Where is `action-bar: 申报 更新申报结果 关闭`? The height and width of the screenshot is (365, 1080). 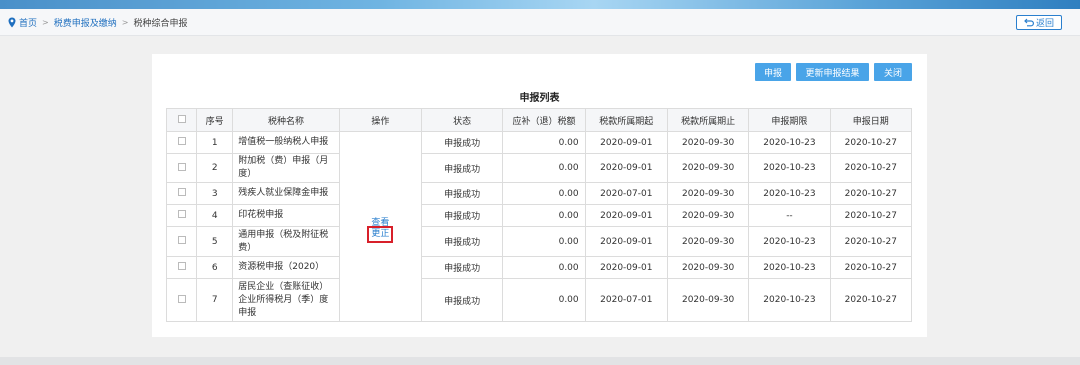 action-bar: 申报 更新申报结果 关闭 is located at coordinates (833, 72).